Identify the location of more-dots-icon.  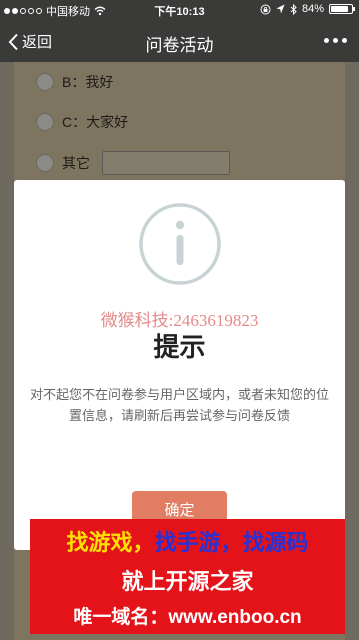
(335, 40).